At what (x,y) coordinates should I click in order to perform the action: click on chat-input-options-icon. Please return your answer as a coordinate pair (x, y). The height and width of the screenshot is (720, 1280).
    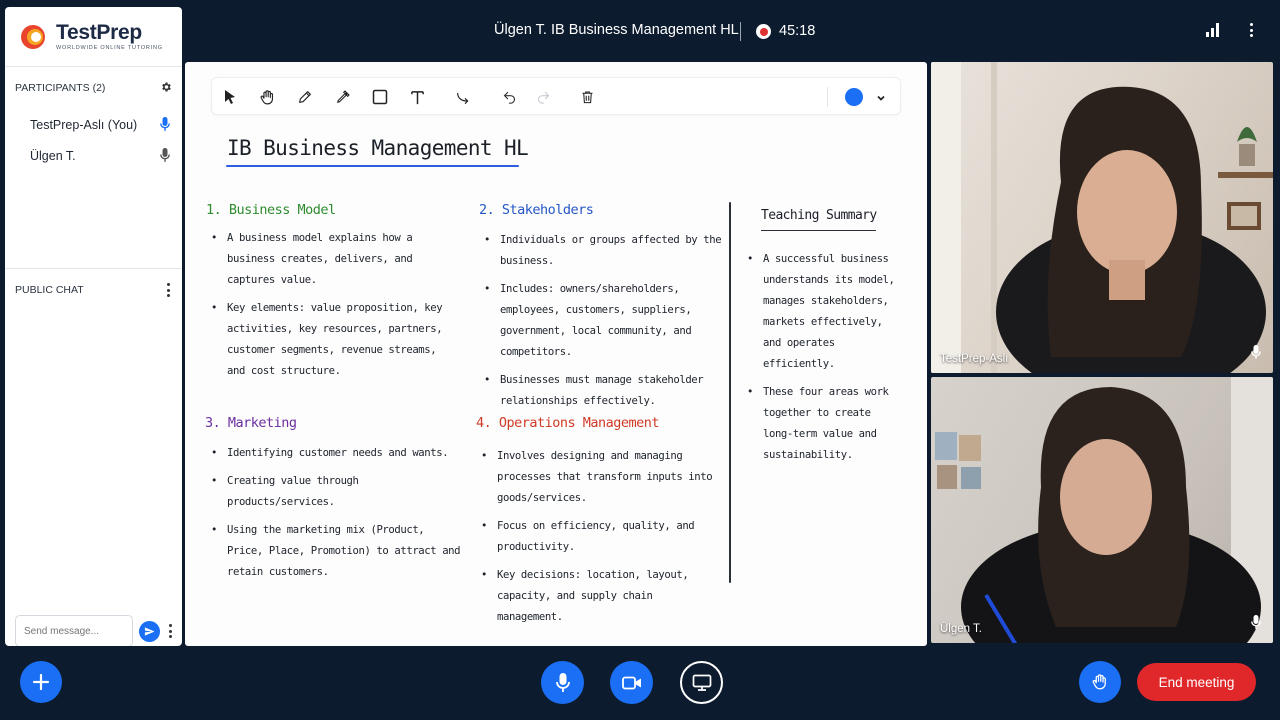
    Looking at the image, I should click on (170, 631).